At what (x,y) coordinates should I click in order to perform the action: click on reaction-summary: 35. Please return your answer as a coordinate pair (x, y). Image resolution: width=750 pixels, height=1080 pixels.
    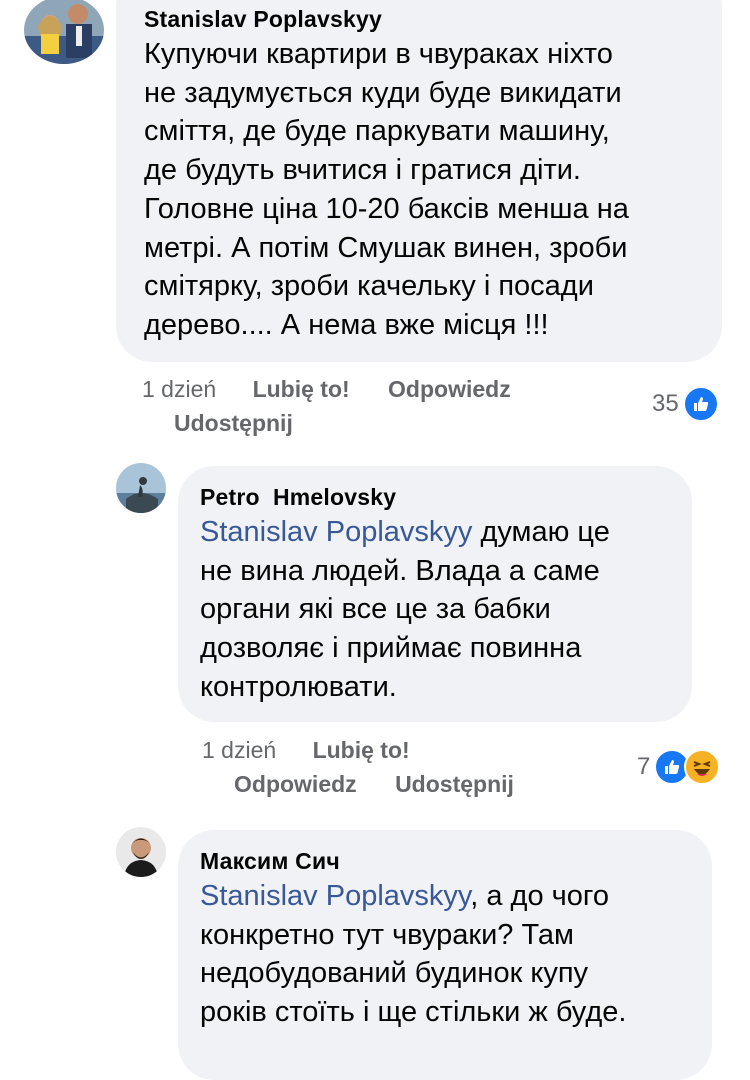
    Looking at the image, I should click on (685, 404).